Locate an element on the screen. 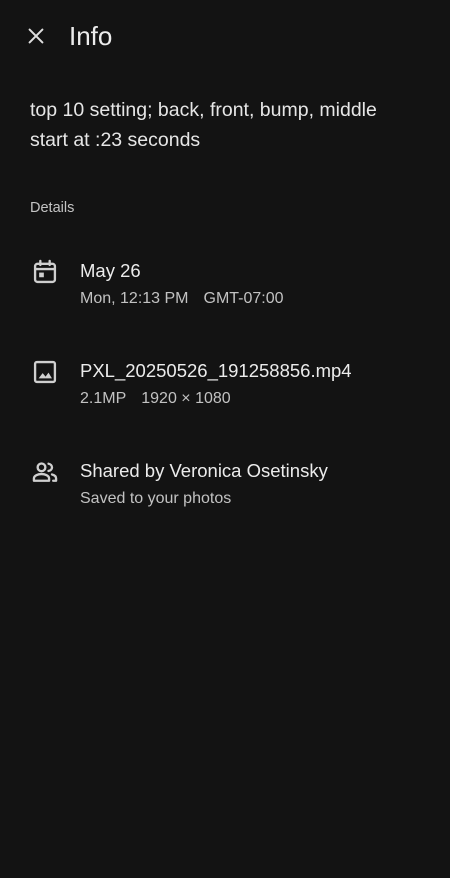 The height and width of the screenshot is (878, 450). file-resolution-text: 1920 × 1080 is located at coordinates (186, 398).